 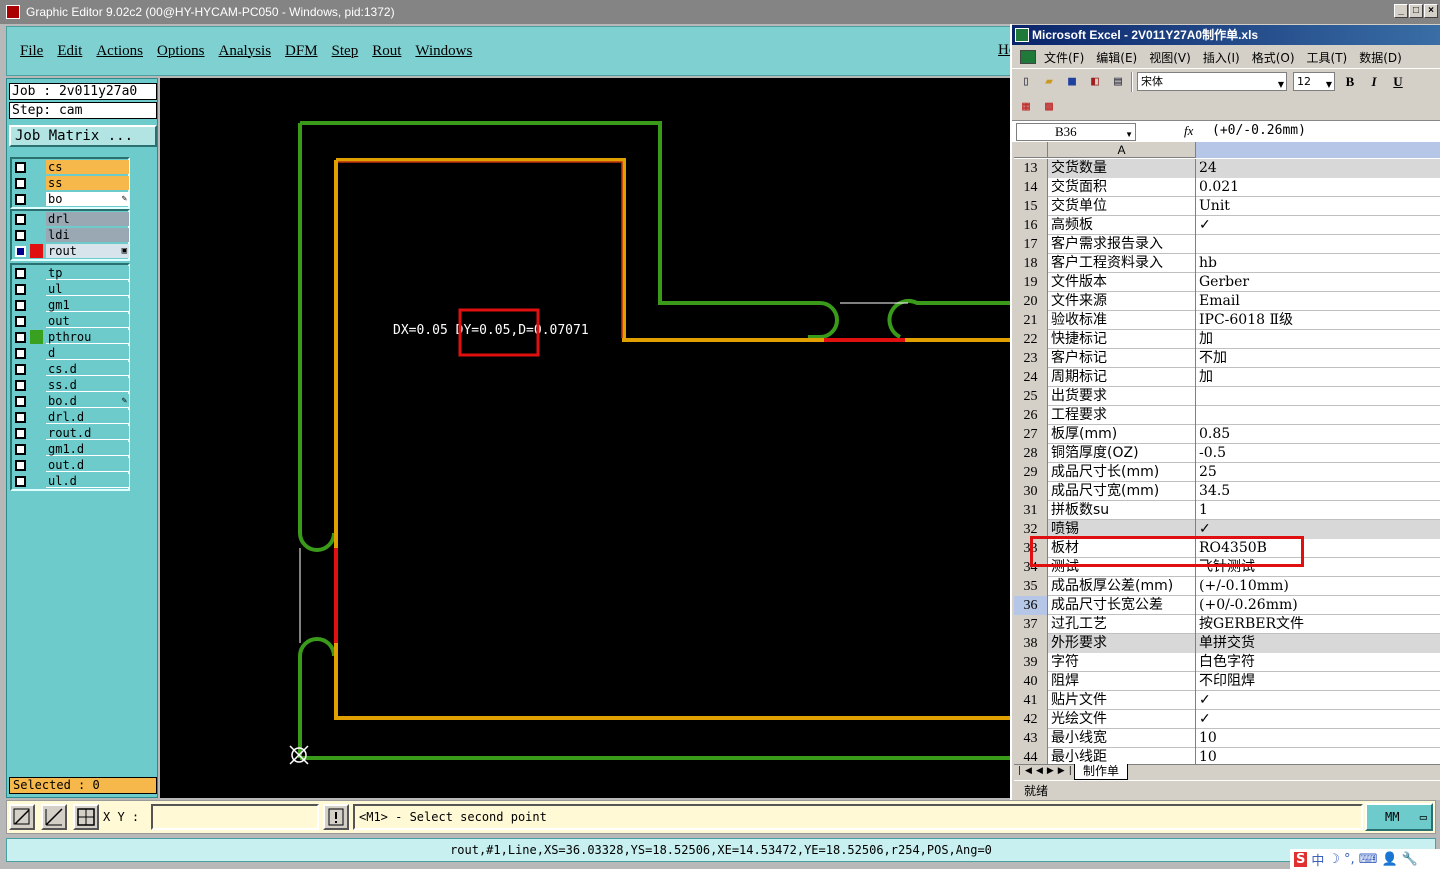 I want to click on xy-input, so click(x=235, y=817).